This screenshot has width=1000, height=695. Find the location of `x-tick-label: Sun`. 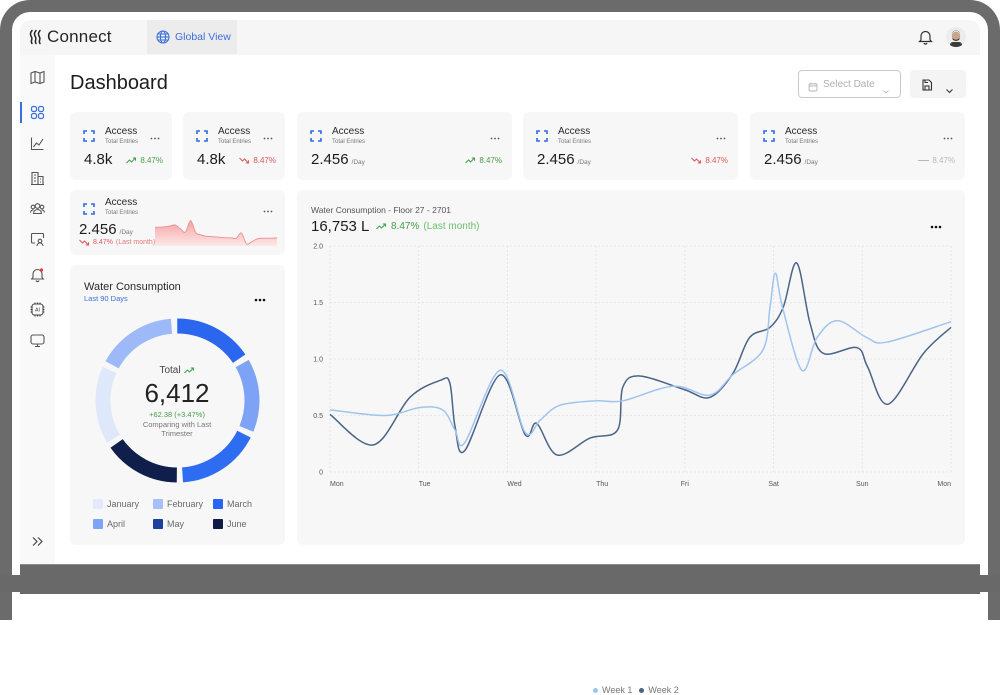

x-tick-label: Sun is located at coordinates (862, 484).